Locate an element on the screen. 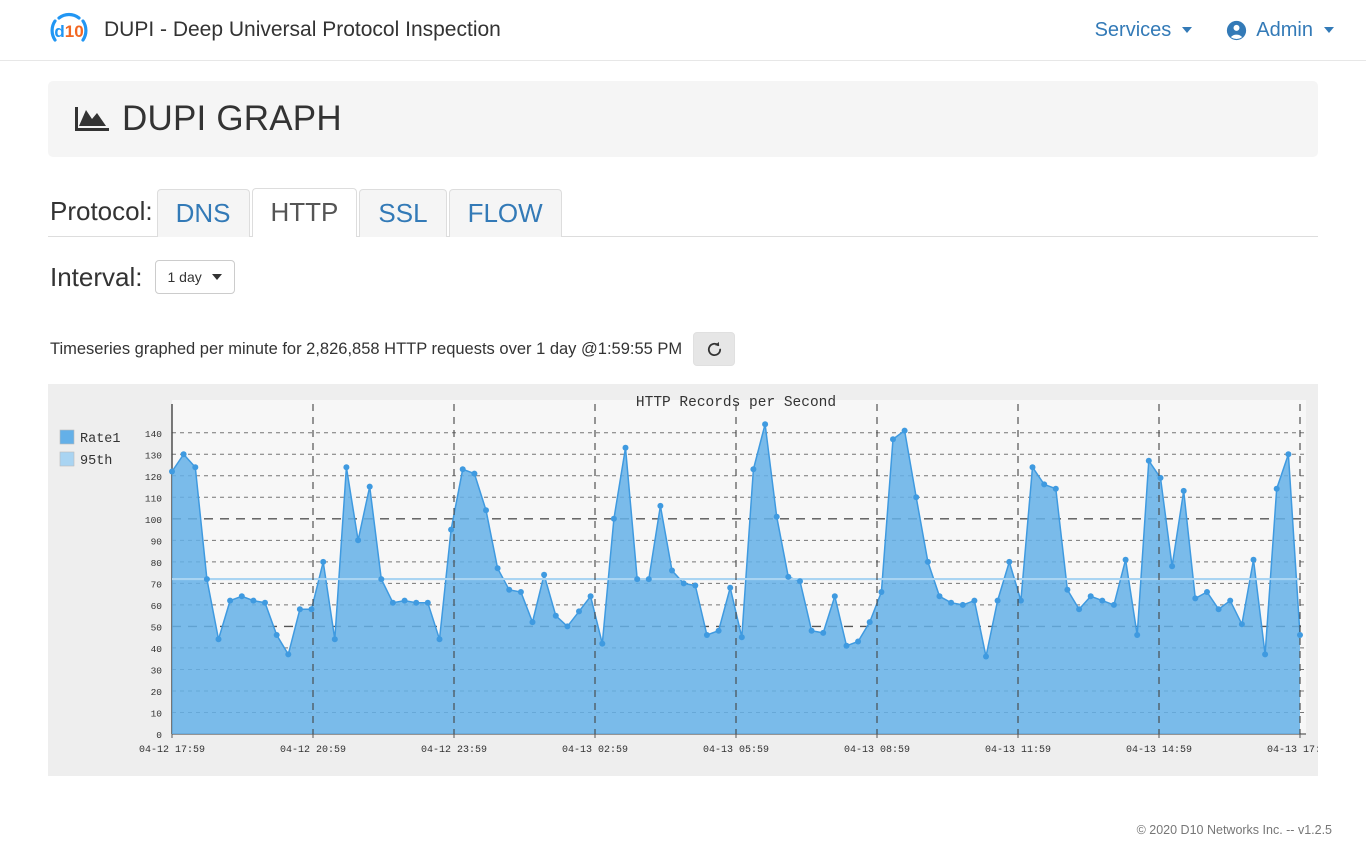 The image size is (1366, 853). x-axis-tick: 04-13 11:59 is located at coordinates (1018, 750).